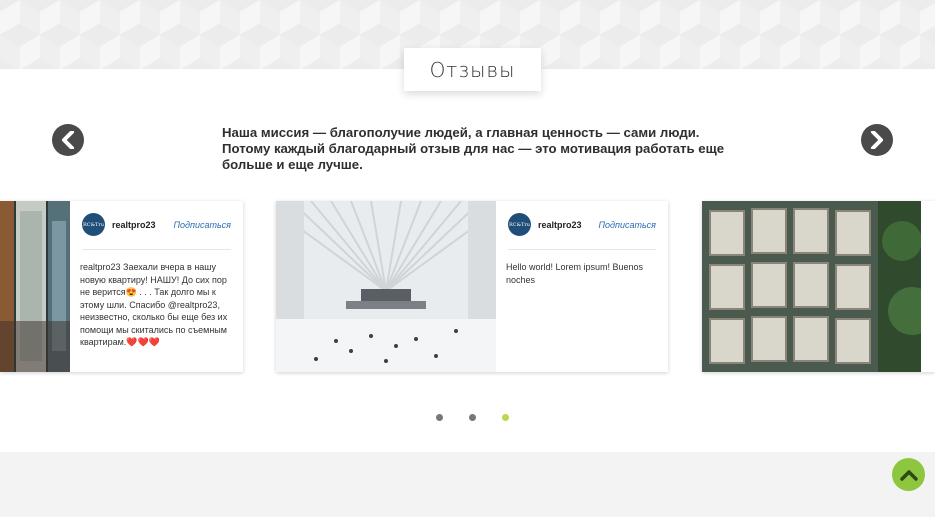 Image resolution: width=935 pixels, height=517 pixels. Describe the element at coordinates (472, 69) in the screenshot. I see `section-title: Отзывы` at that location.